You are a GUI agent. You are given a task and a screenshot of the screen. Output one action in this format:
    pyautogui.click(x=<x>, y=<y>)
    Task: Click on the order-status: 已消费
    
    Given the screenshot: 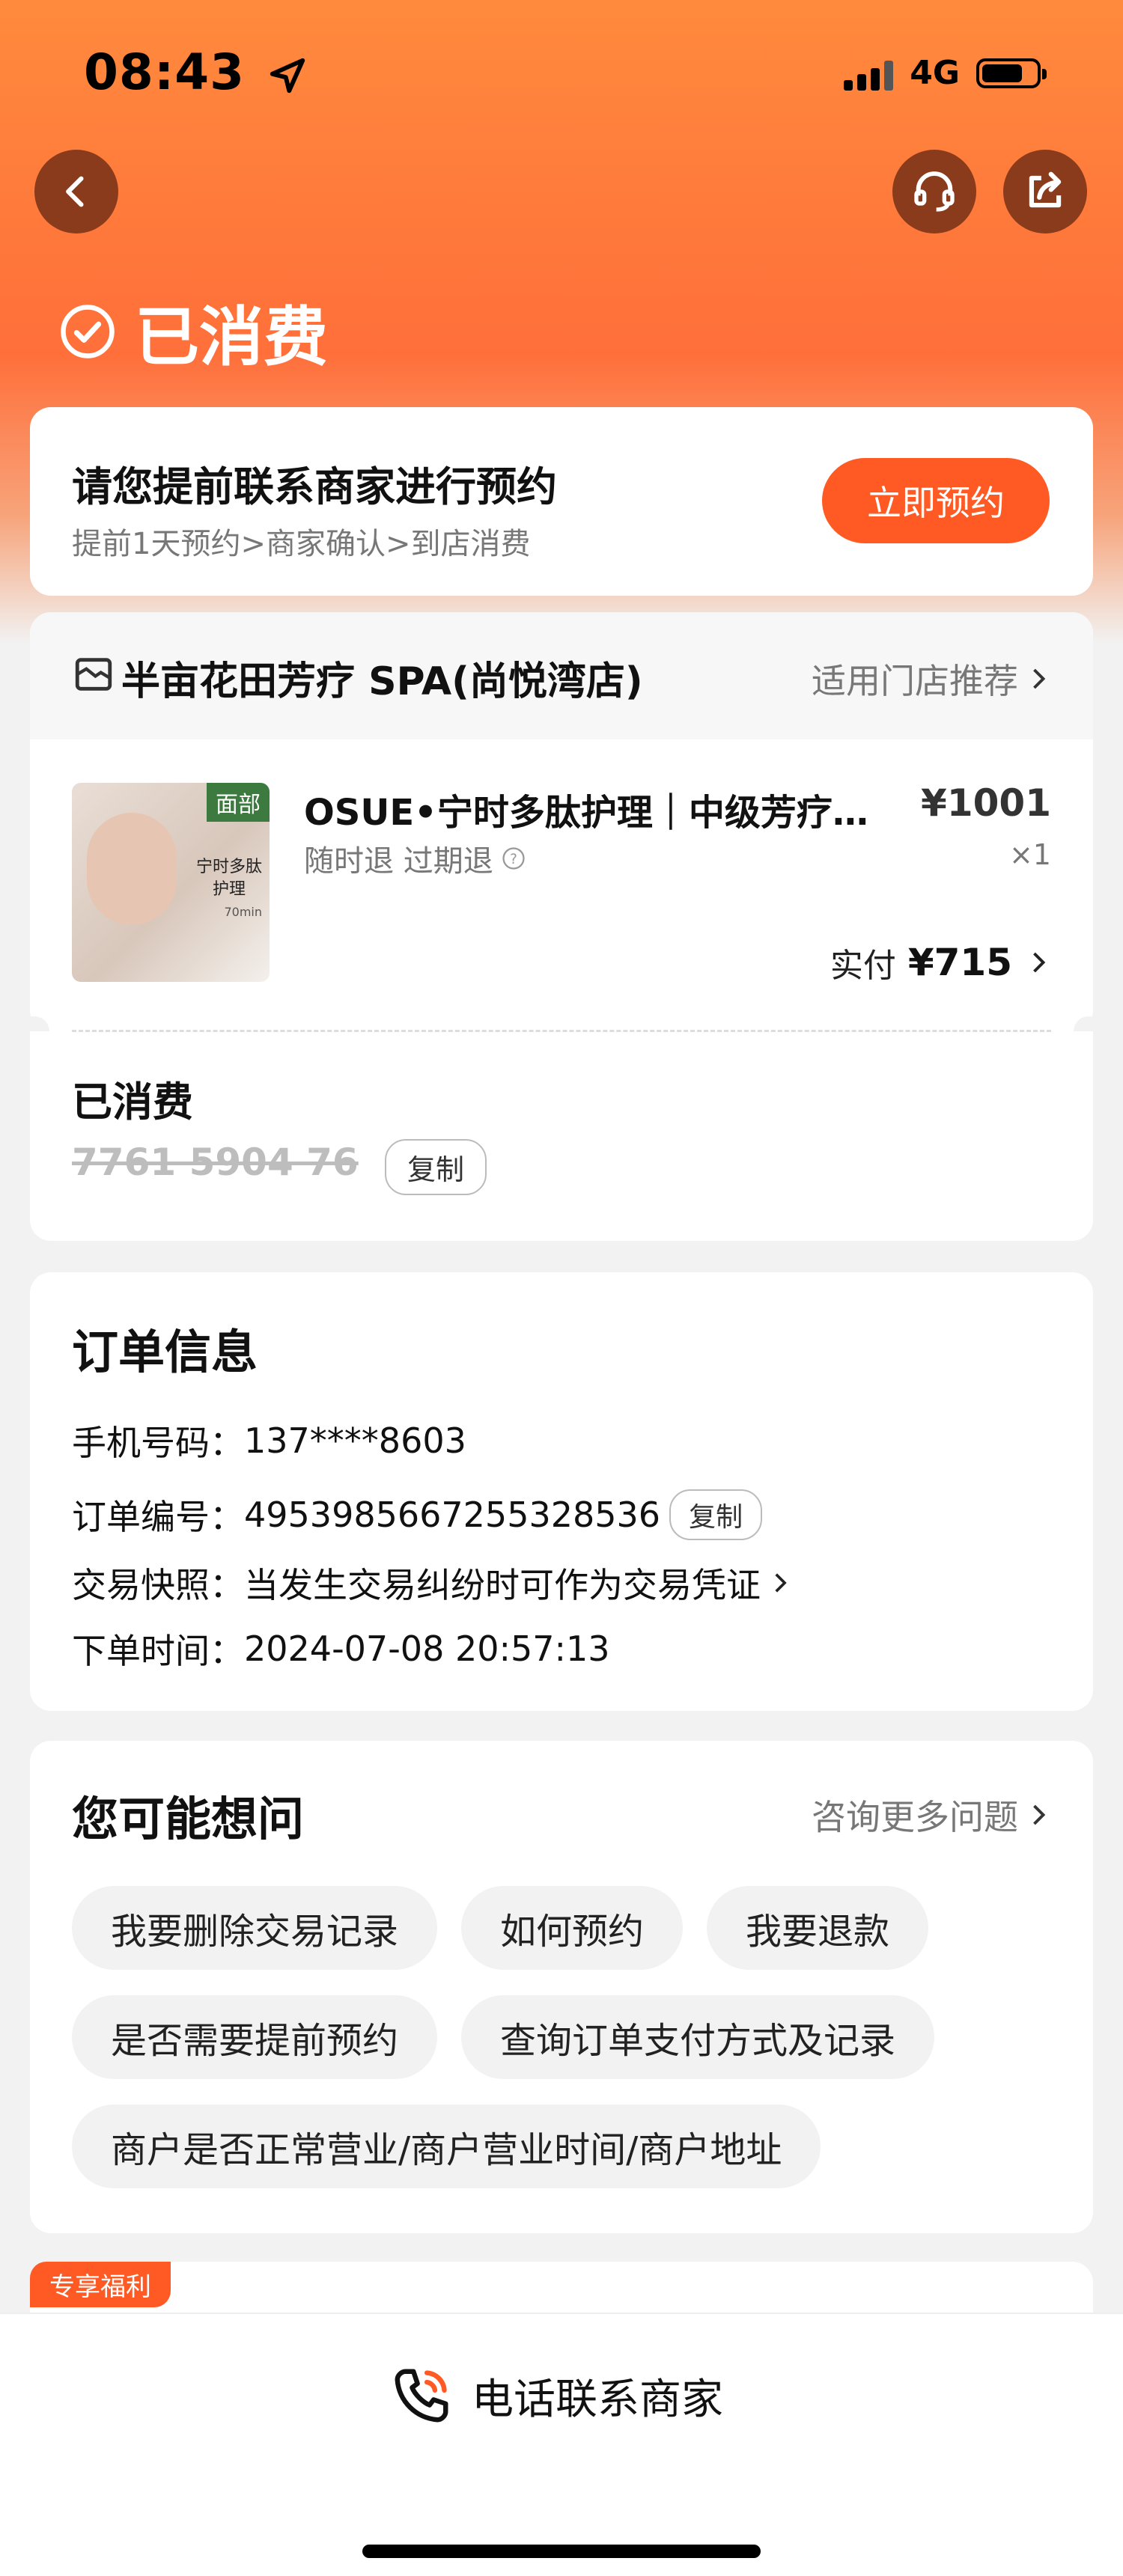 What is the action you would take?
    pyautogui.click(x=193, y=331)
    